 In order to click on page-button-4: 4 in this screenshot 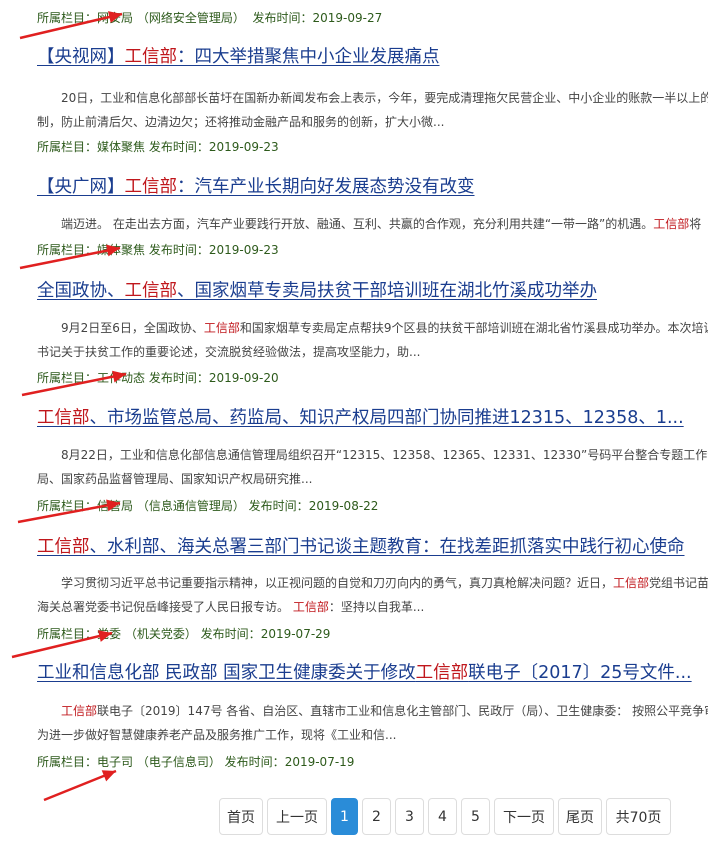, I will do `click(442, 816)`.